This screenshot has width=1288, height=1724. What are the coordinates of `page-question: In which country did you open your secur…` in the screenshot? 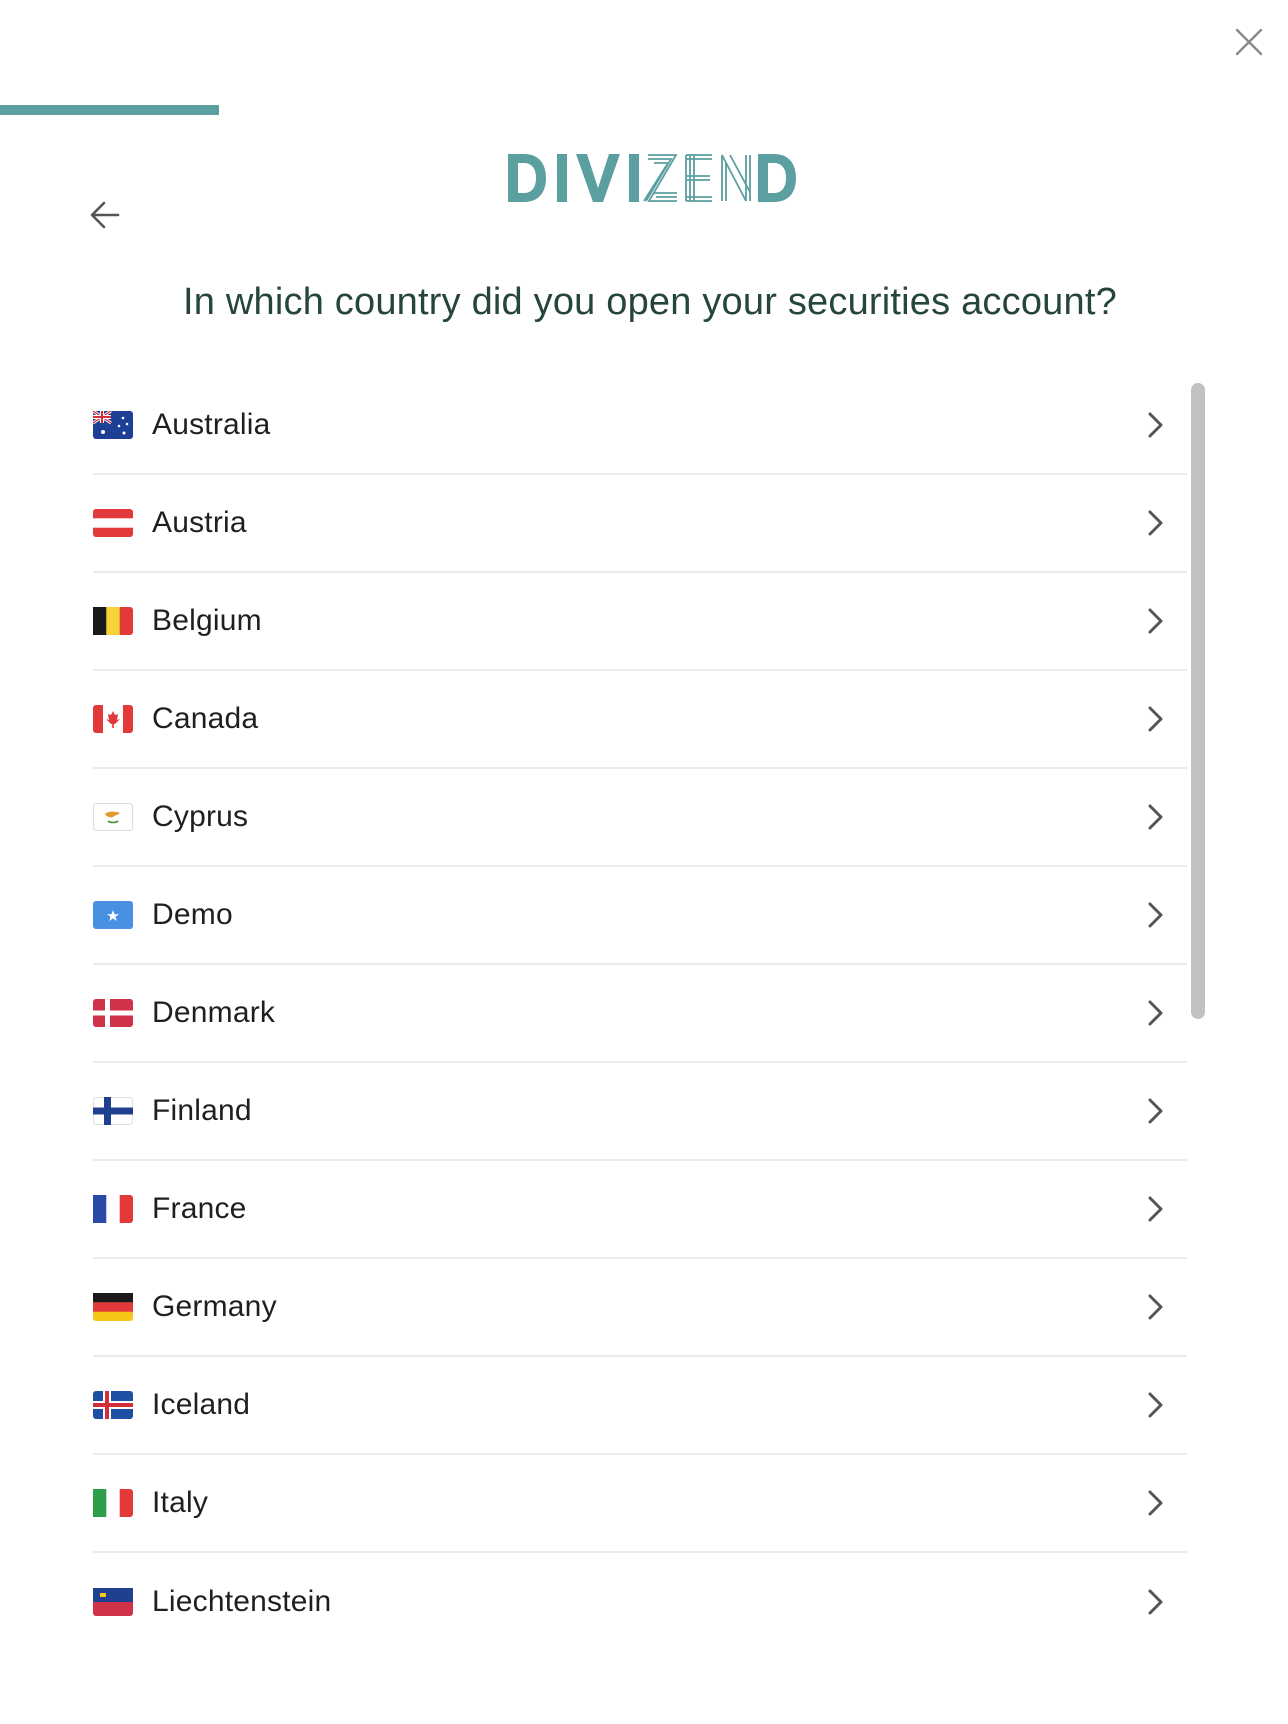 It's located at (650, 302).